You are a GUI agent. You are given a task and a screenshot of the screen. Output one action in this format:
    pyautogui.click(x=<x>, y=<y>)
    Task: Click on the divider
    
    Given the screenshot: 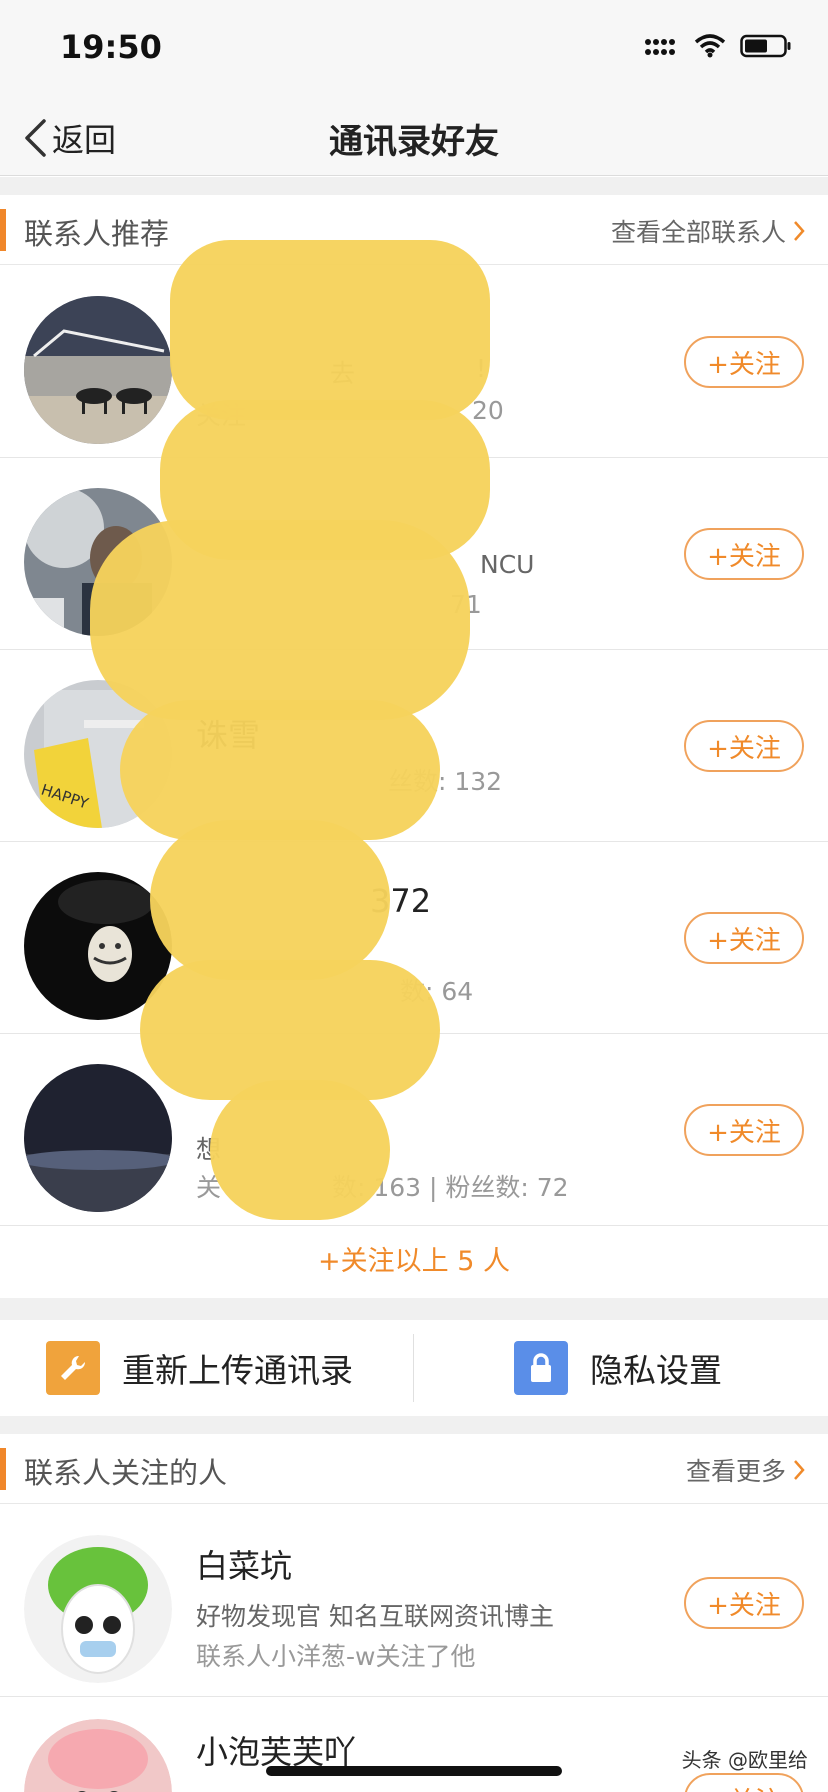 What is the action you would take?
    pyautogui.click(x=413, y=1368)
    